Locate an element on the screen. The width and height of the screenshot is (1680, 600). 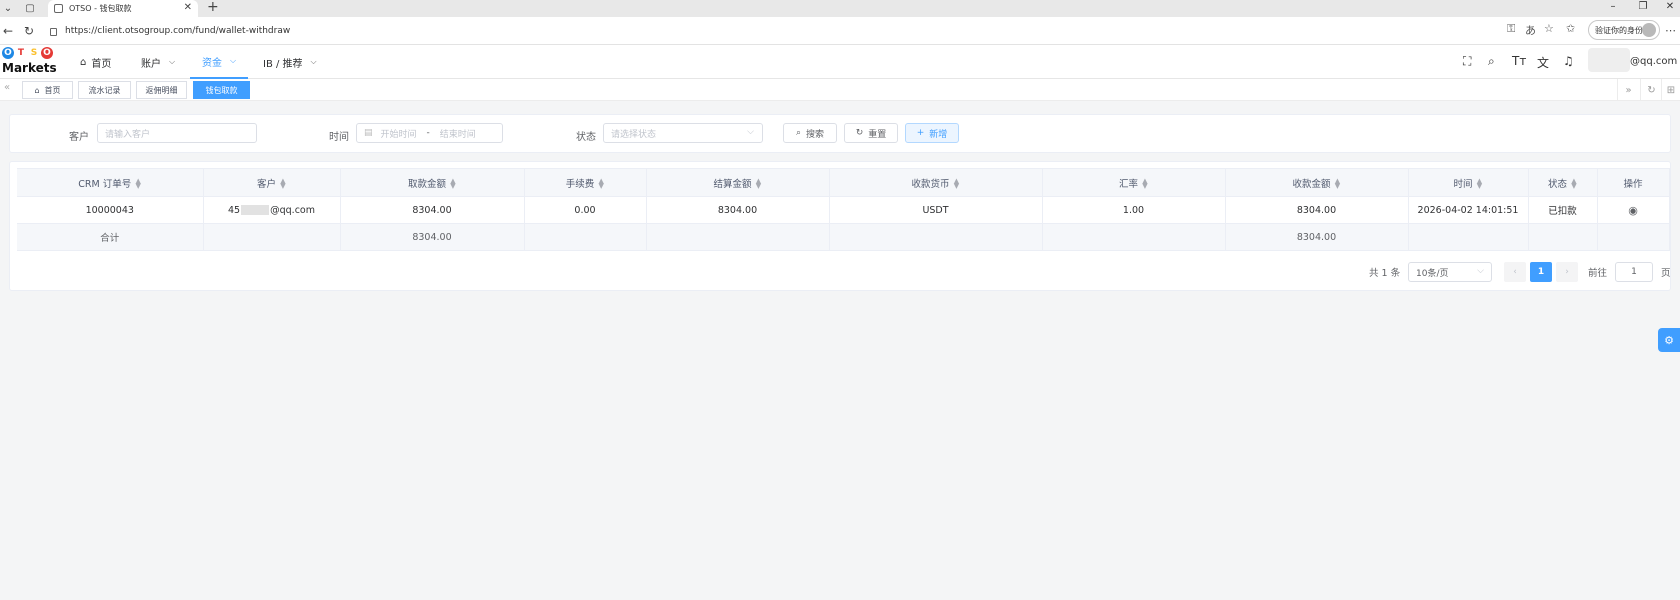
search-button: ⌕ 搜索 is located at coordinates (810, 133).